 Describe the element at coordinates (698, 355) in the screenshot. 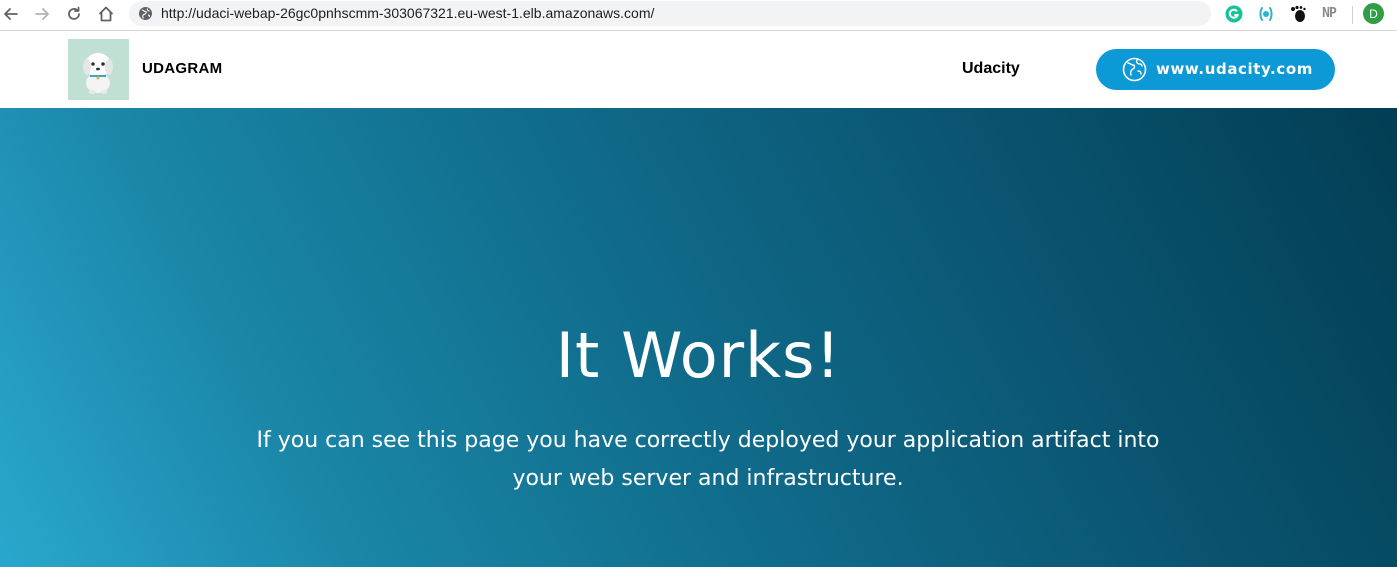

I see `hero-title: It Works!` at that location.